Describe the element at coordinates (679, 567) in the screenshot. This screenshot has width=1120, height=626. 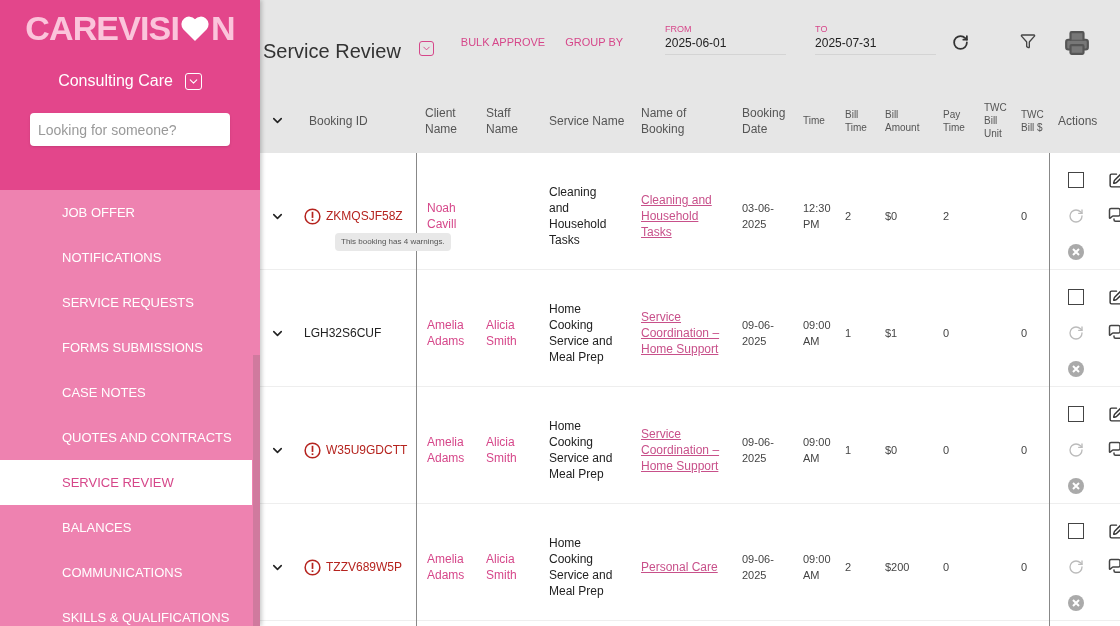
I see `booking-name-link: Personal Care` at that location.